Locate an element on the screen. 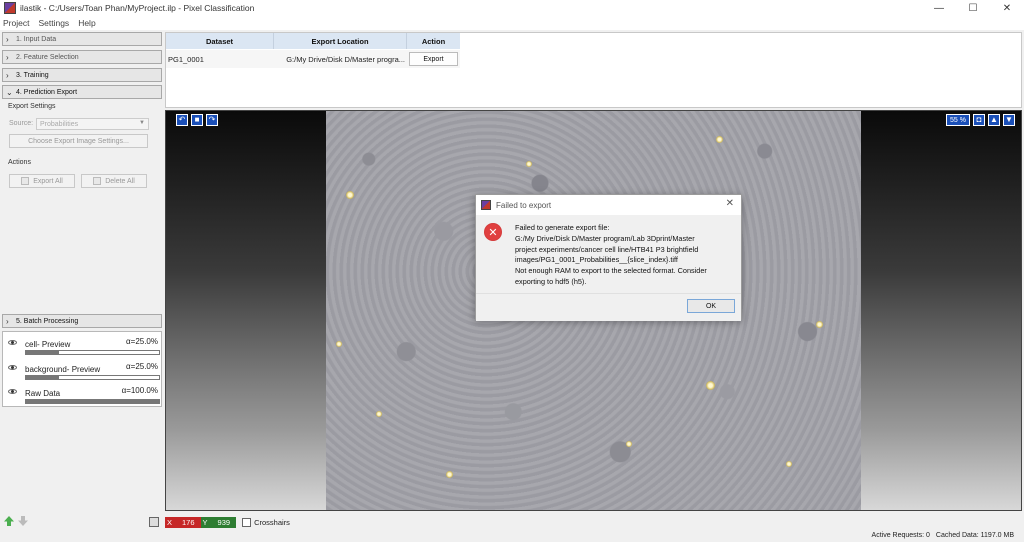 The height and width of the screenshot is (542, 1024). fit-to-window-icon: ■ is located at coordinates (197, 120).